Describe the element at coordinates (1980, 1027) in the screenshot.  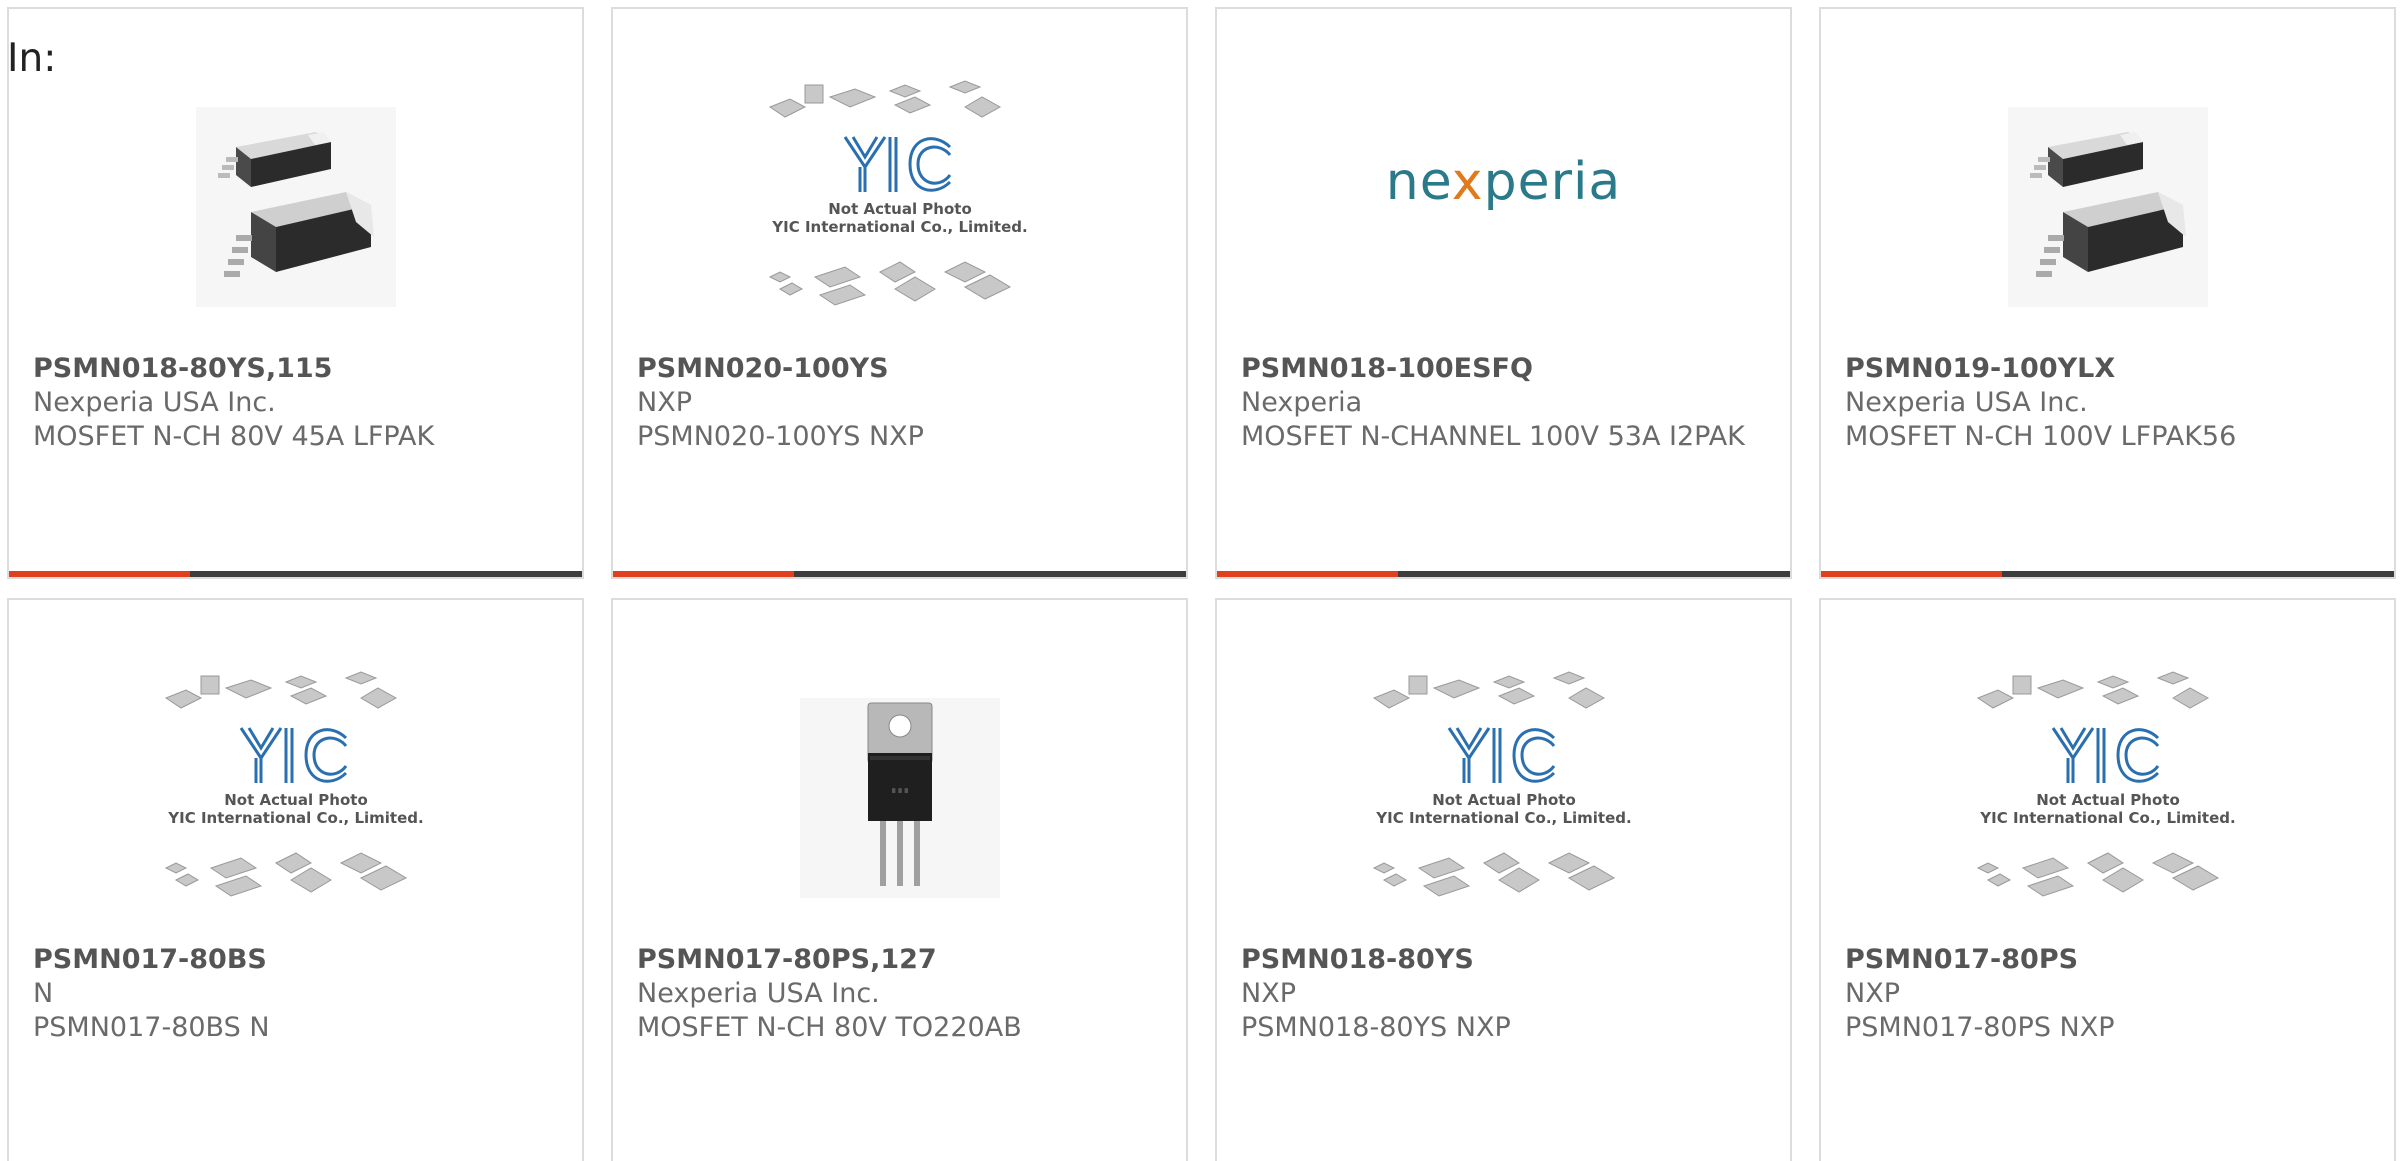
I see `description: PSMN017-80PS NXP` at that location.